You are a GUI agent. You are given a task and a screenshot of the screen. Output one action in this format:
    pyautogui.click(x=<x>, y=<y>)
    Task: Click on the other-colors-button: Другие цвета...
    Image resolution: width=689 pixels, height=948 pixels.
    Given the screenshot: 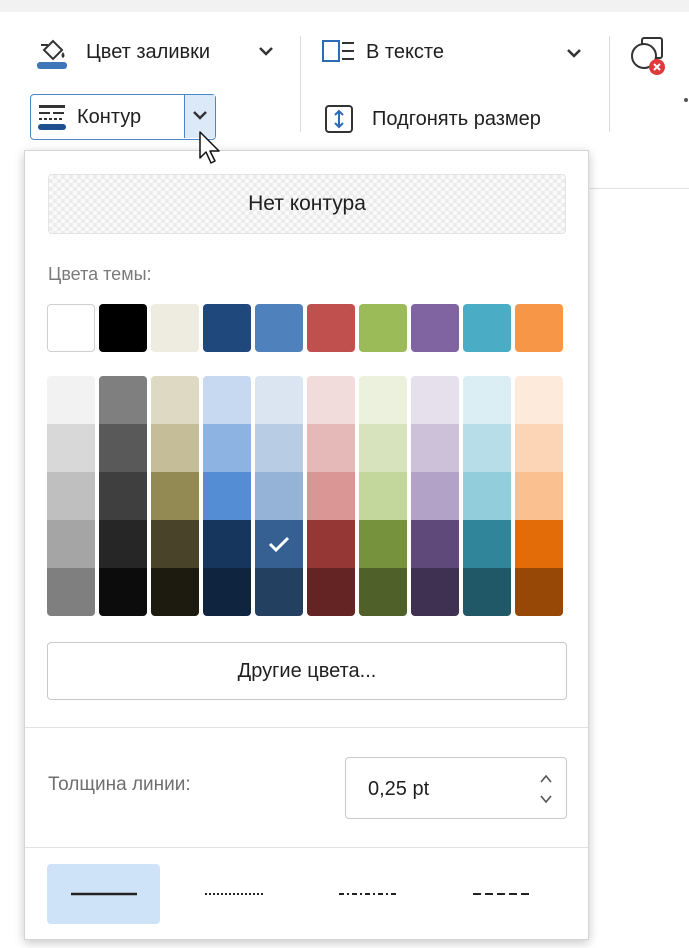 What is the action you would take?
    pyautogui.click(x=307, y=671)
    